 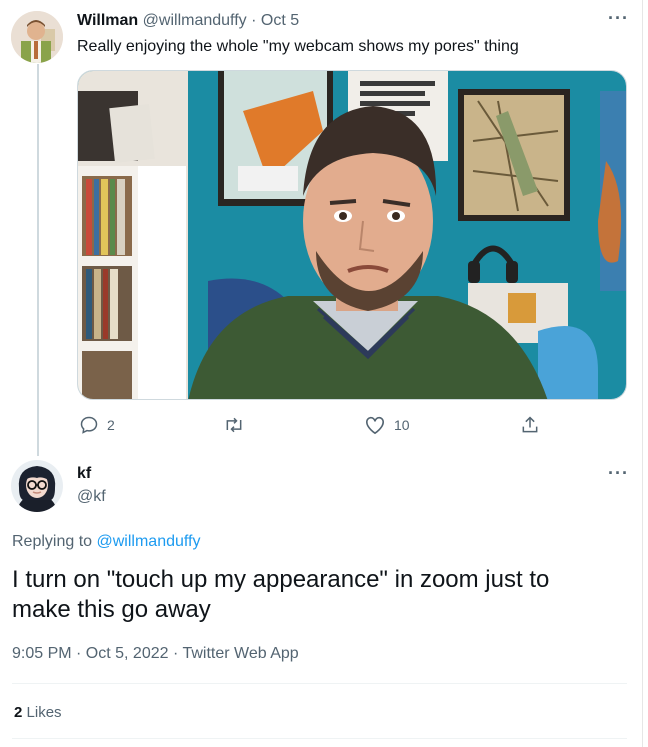 I want to click on heart-icon, so click(x=375, y=425).